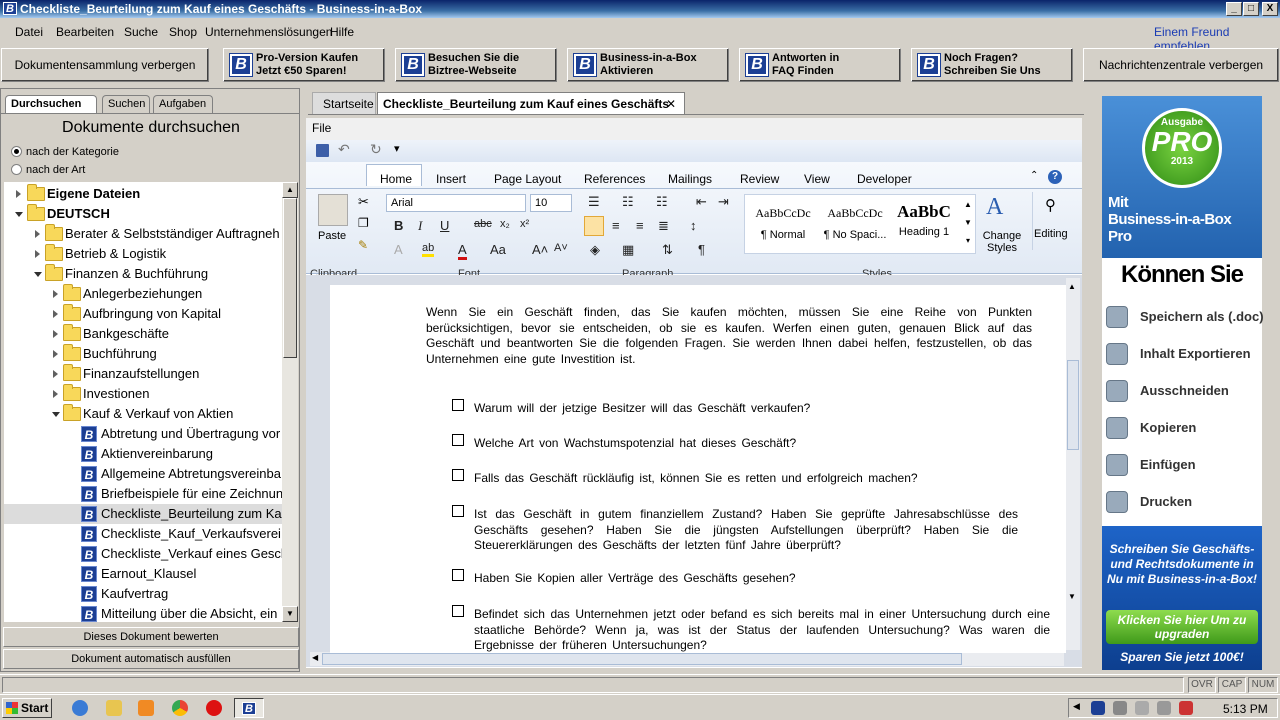 The height and width of the screenshot is (720, 1280). I want to click on explorer-icon, so click(114, 708).